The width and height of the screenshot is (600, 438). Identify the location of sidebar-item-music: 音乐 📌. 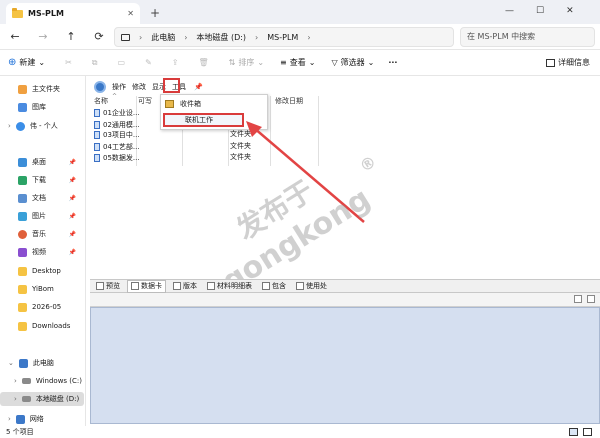
(42, 234).